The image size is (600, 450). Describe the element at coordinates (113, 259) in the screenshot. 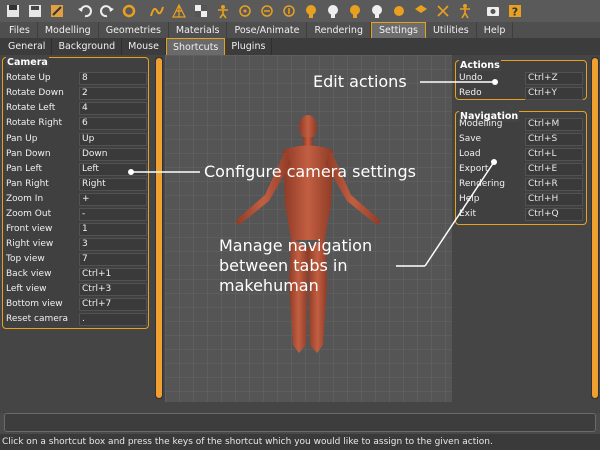

I see `shortcut-key-box: 7` at that location.